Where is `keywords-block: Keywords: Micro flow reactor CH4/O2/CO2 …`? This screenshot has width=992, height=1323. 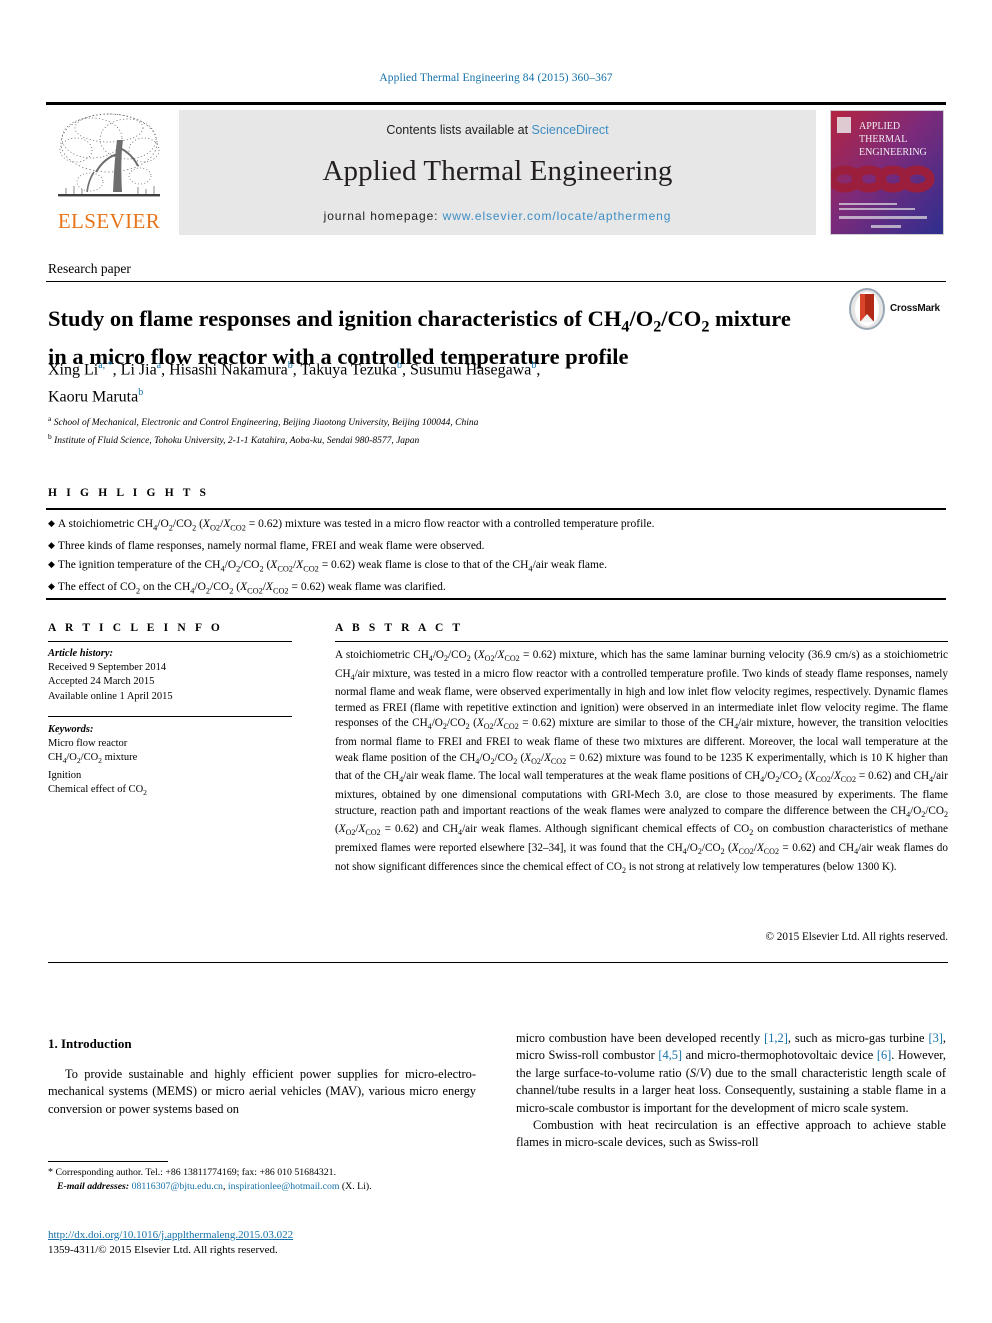 keywords-block: Keywords: Micro flow reactor CH4/O2/CO2 … is located at coordinates (173, 761).